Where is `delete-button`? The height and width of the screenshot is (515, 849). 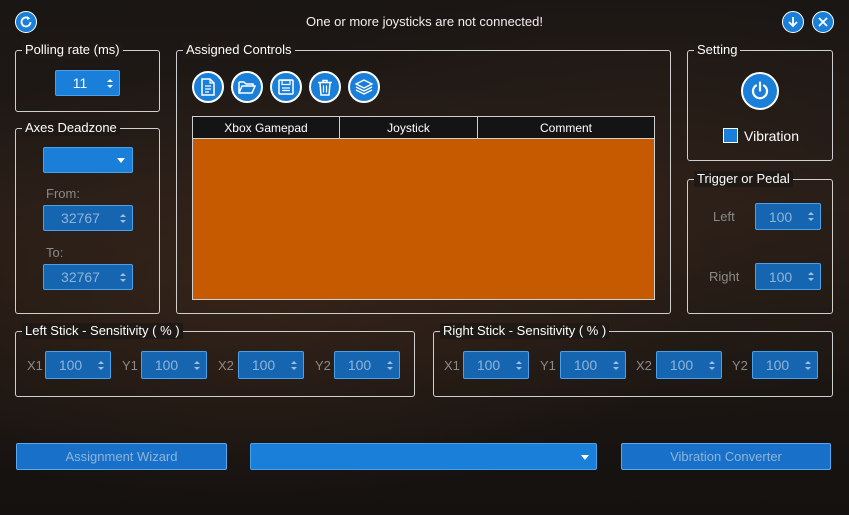 delete-button is located at coordinates (325, 87).